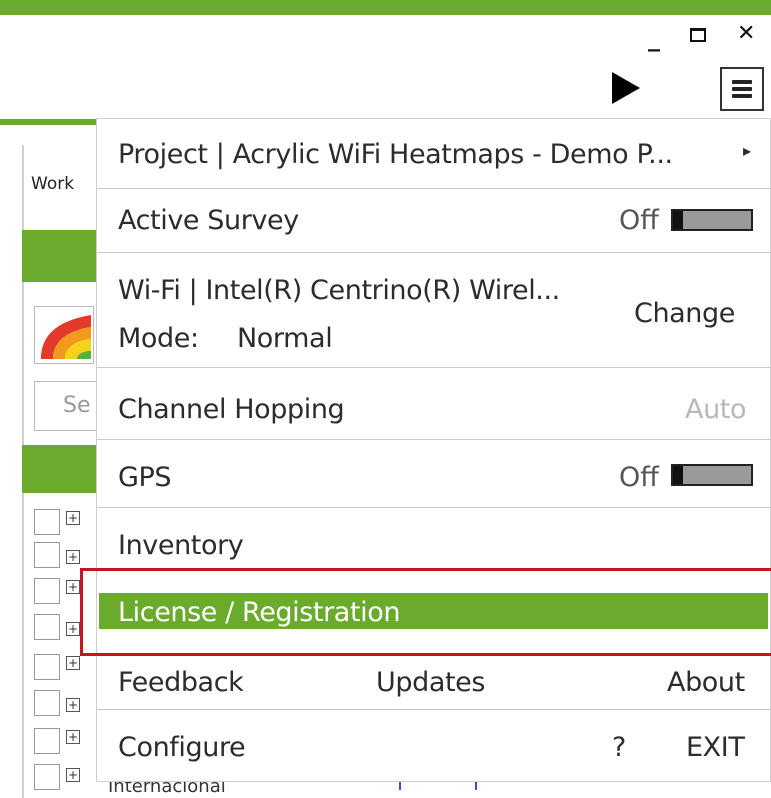  Describe the element at coordinates (425, 612) in the screenshot. I see `highlight-box` at that location.